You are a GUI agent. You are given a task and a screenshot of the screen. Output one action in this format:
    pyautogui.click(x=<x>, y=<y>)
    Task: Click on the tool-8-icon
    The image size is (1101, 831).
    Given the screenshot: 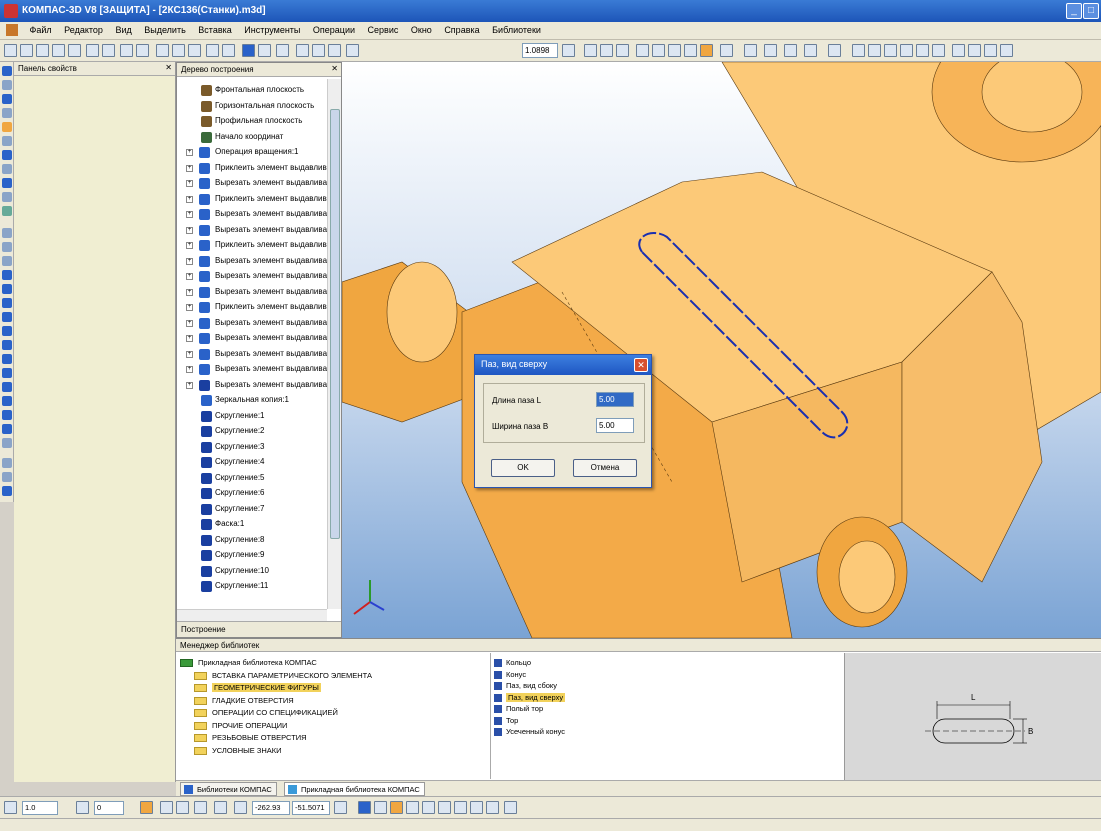 What is the action you would take?
    pyautogui.click(x=7, y=169)
    